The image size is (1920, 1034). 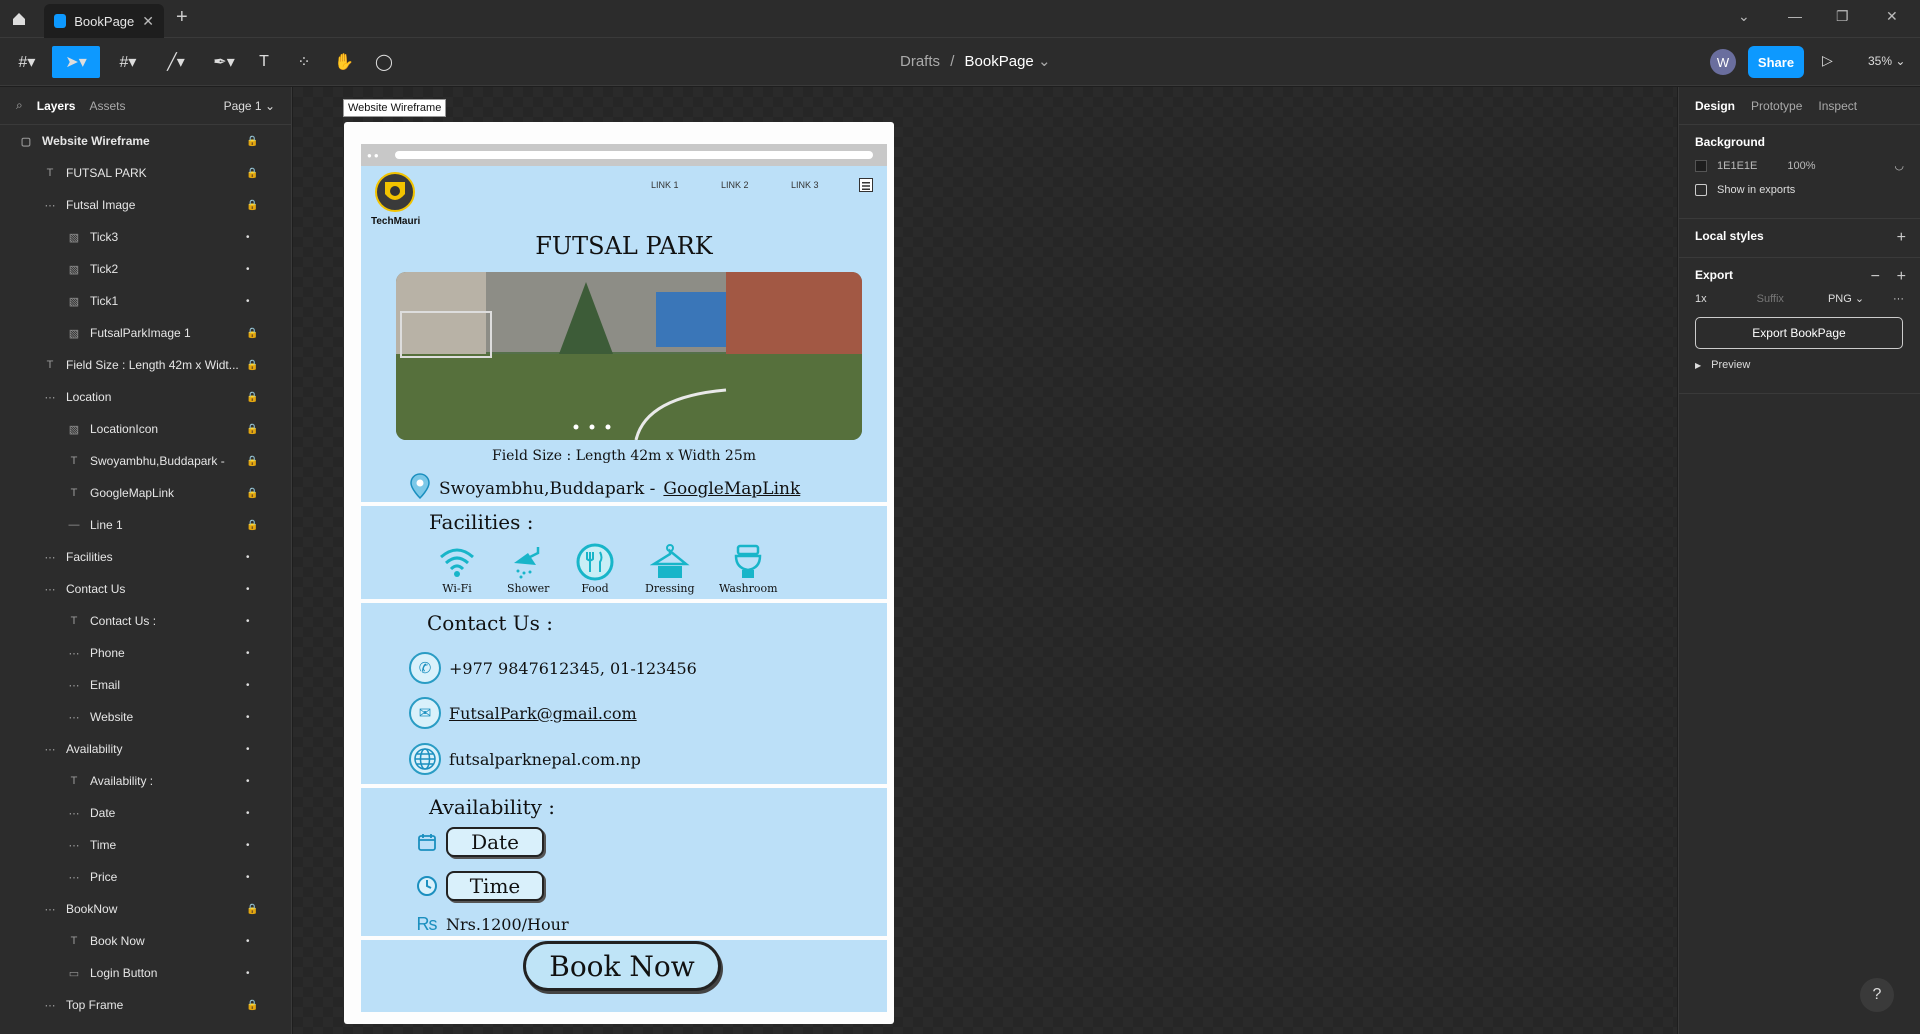 I want to click on crumb-parent: Drafts, so click(x=920, y=61).